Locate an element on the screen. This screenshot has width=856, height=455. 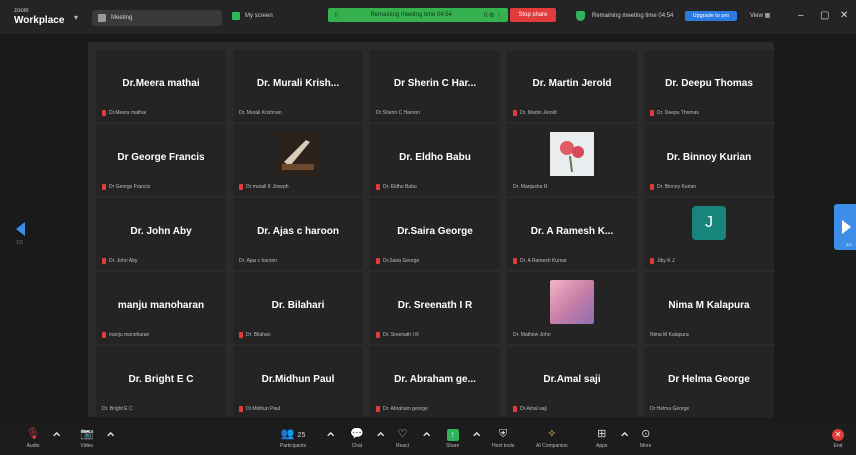
participant-label: Dr murali K Joseph is located at coordinates (264, 187).